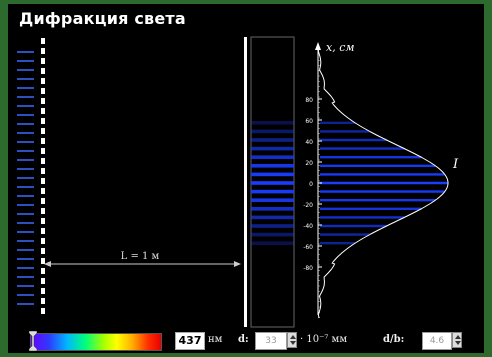 The height and width of the screenshot is (357, 492). I want to click on tick-label: -60, so click(308, 247).